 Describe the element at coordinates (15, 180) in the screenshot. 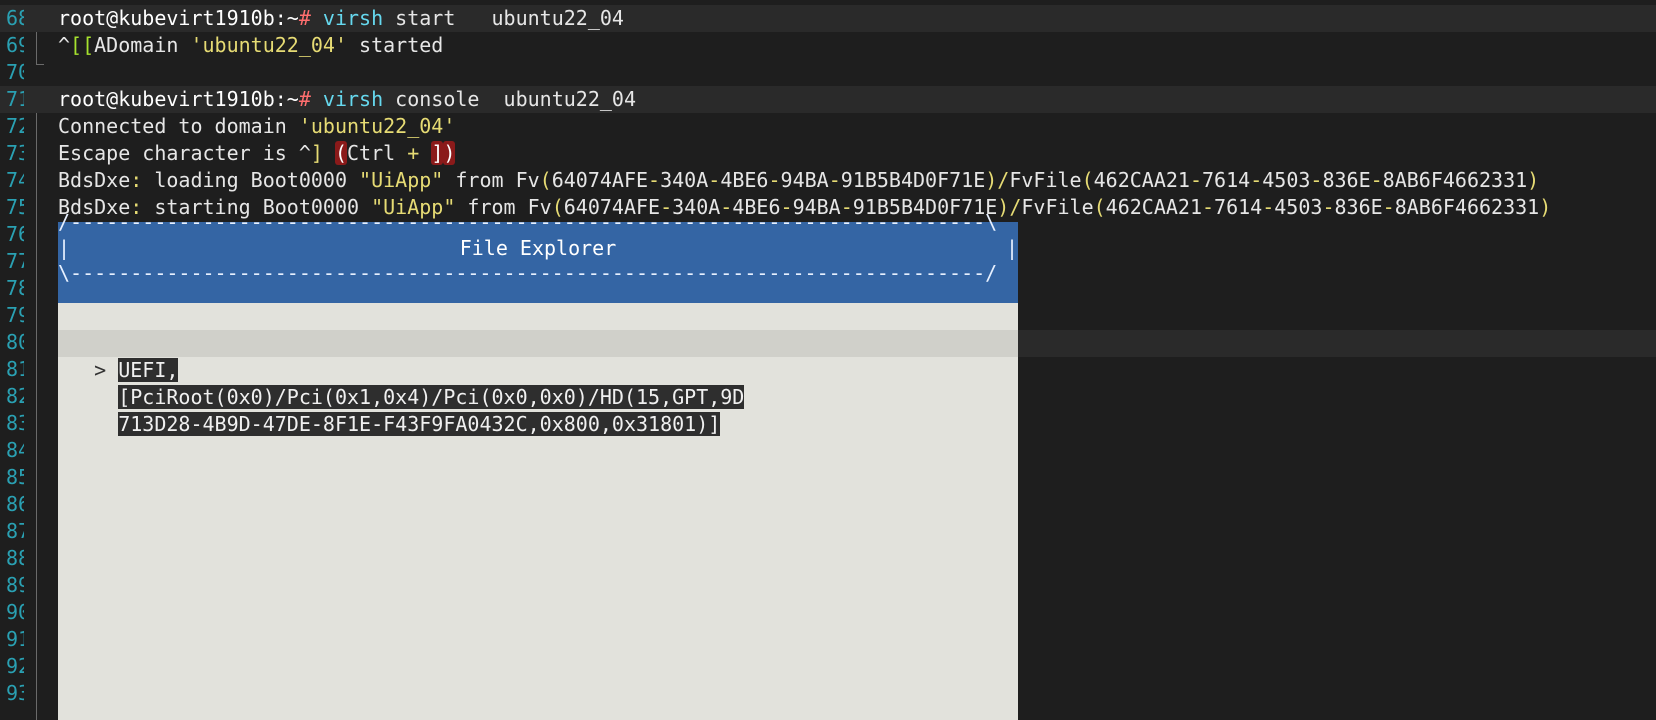

I see `line-number: 74` at that location.